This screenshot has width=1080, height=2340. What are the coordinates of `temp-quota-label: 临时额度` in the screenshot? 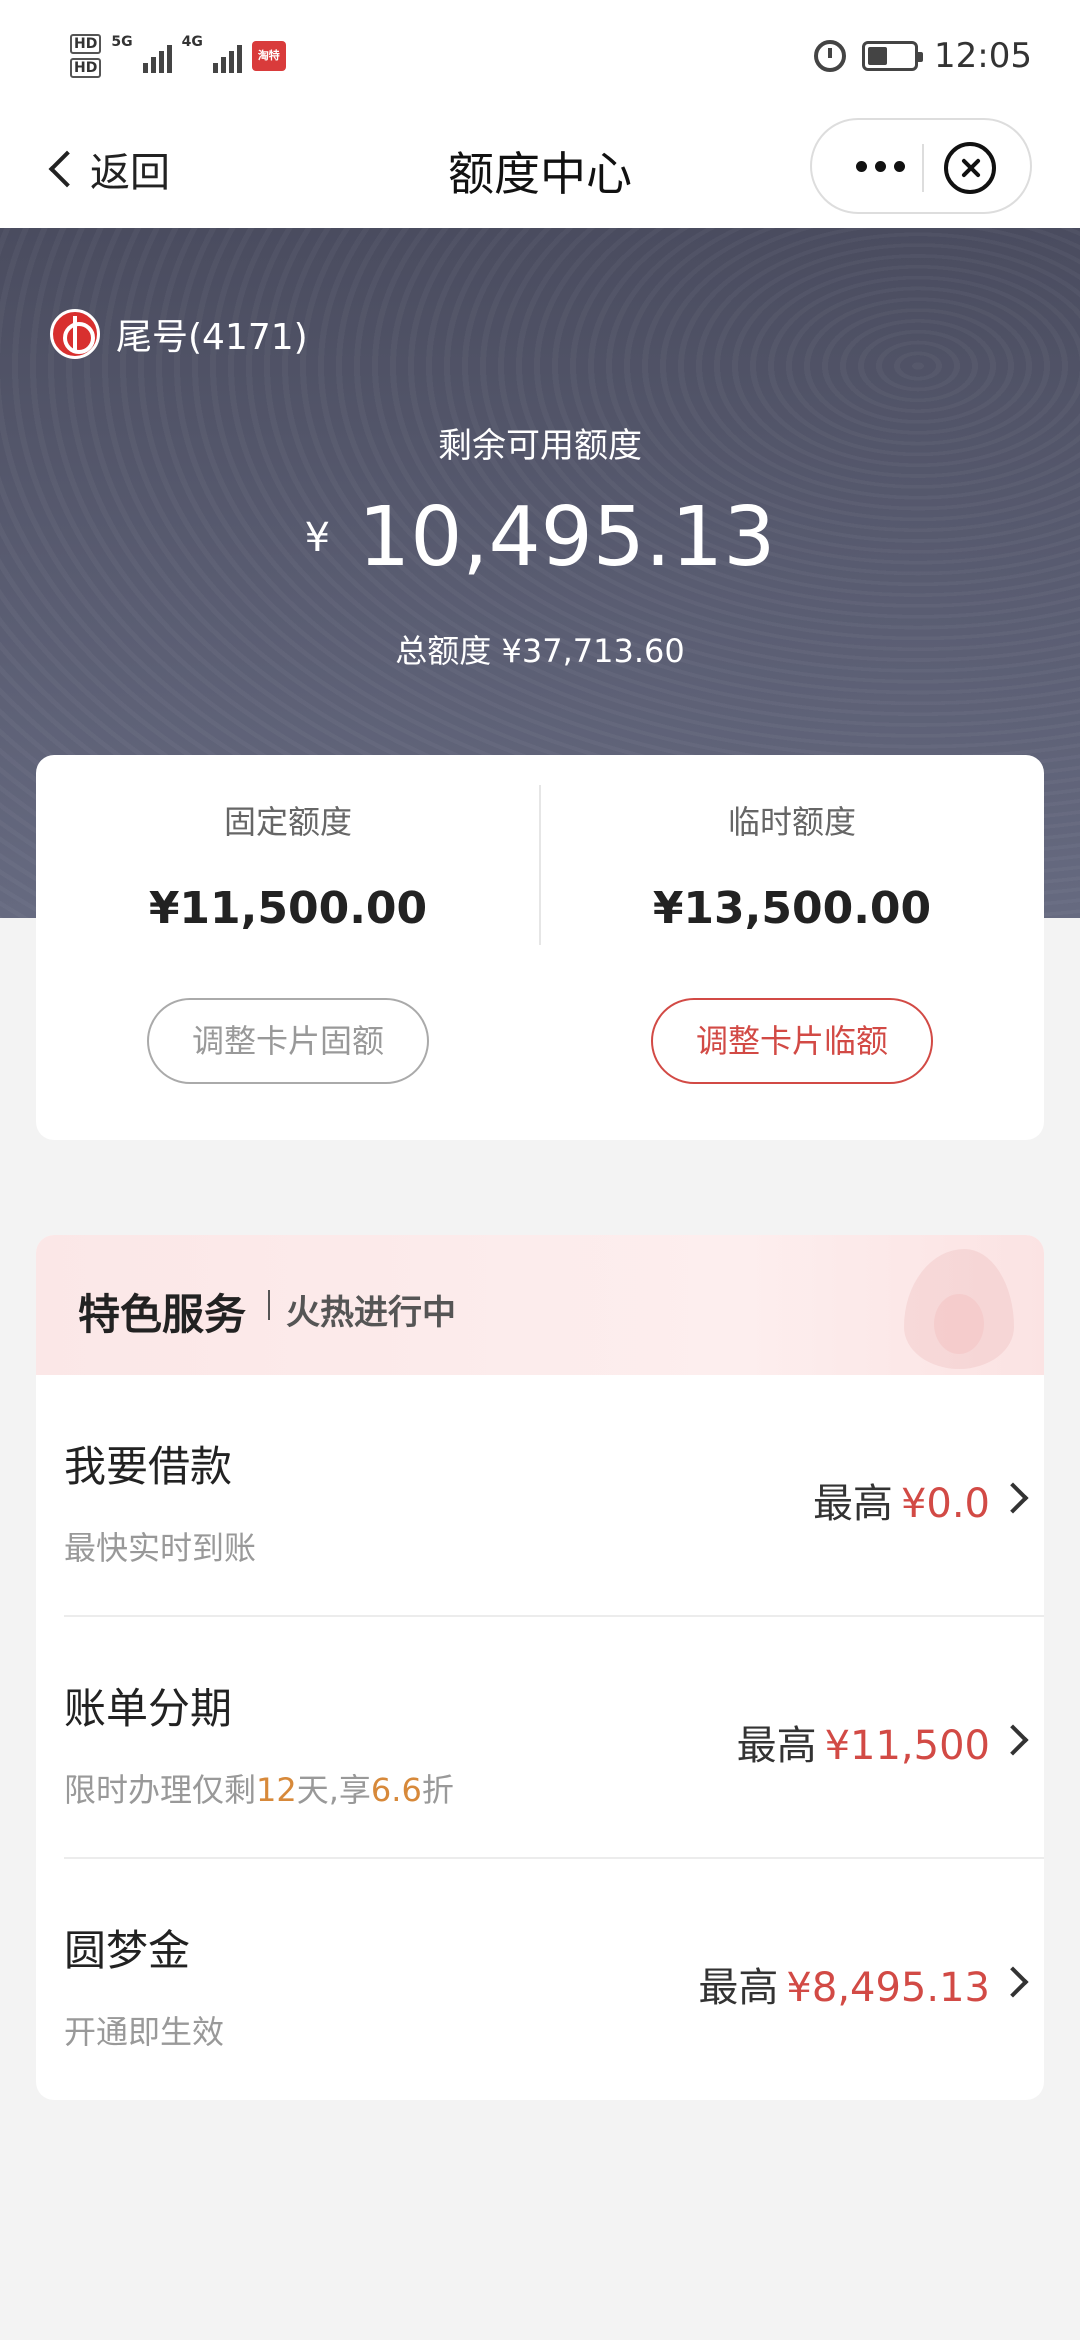 It's located at (791, 822).